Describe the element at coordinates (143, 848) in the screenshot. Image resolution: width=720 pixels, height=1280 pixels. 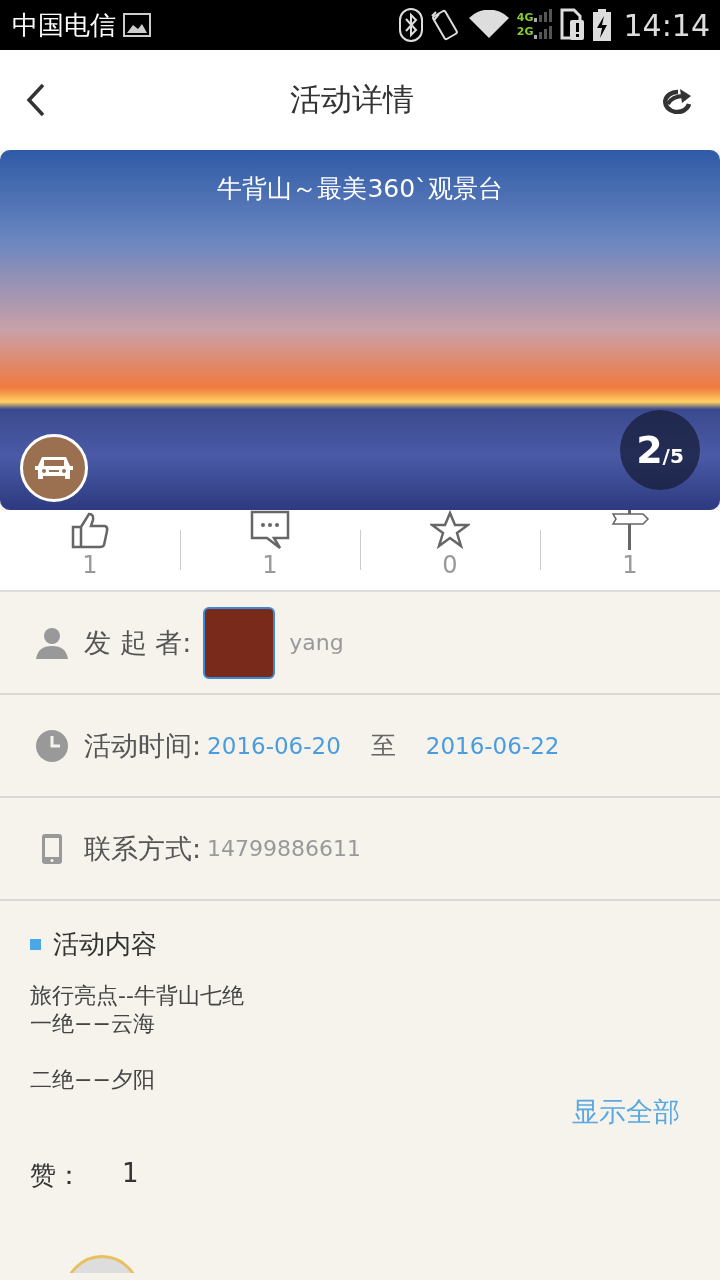
I see `contact-label: 联系方式:` at that location.